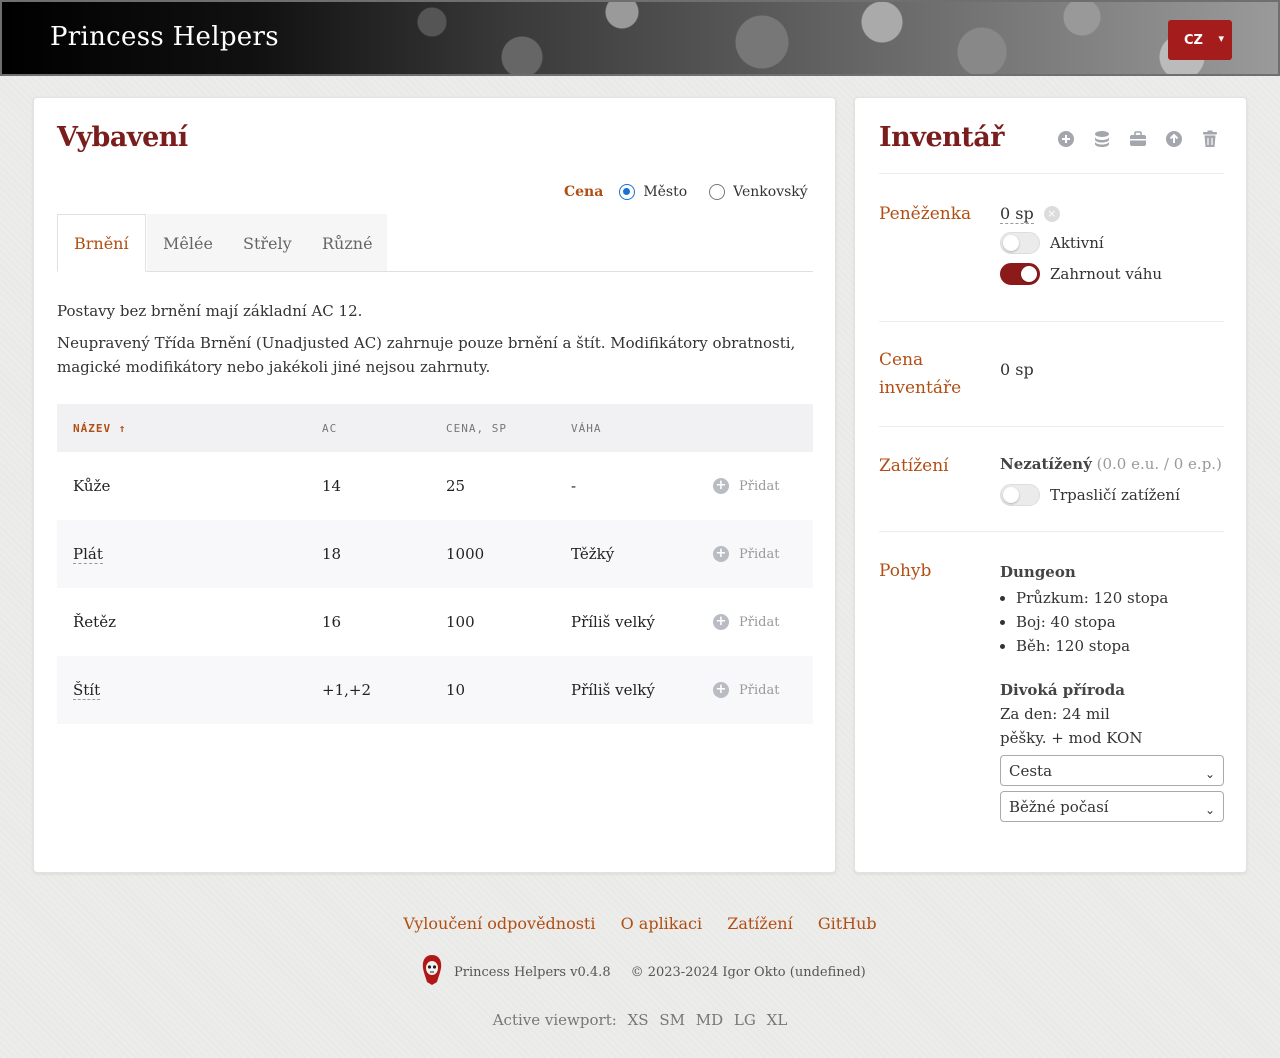 The height and width of the screenshot is (1058, 1280). What do you see at coordinates (435, 243) in the screenshot?
I see `equipment-tabs: Brnění Mêlée Střely Různé` at bounding box center [435, 243].